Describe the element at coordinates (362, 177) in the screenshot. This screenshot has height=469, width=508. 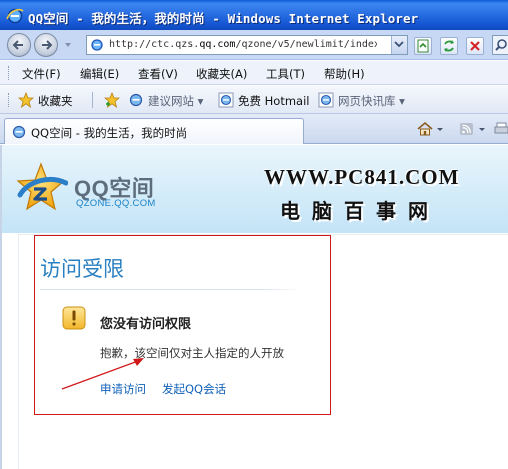
I see `watermark-url: WWW.PC841.COM` at that location.